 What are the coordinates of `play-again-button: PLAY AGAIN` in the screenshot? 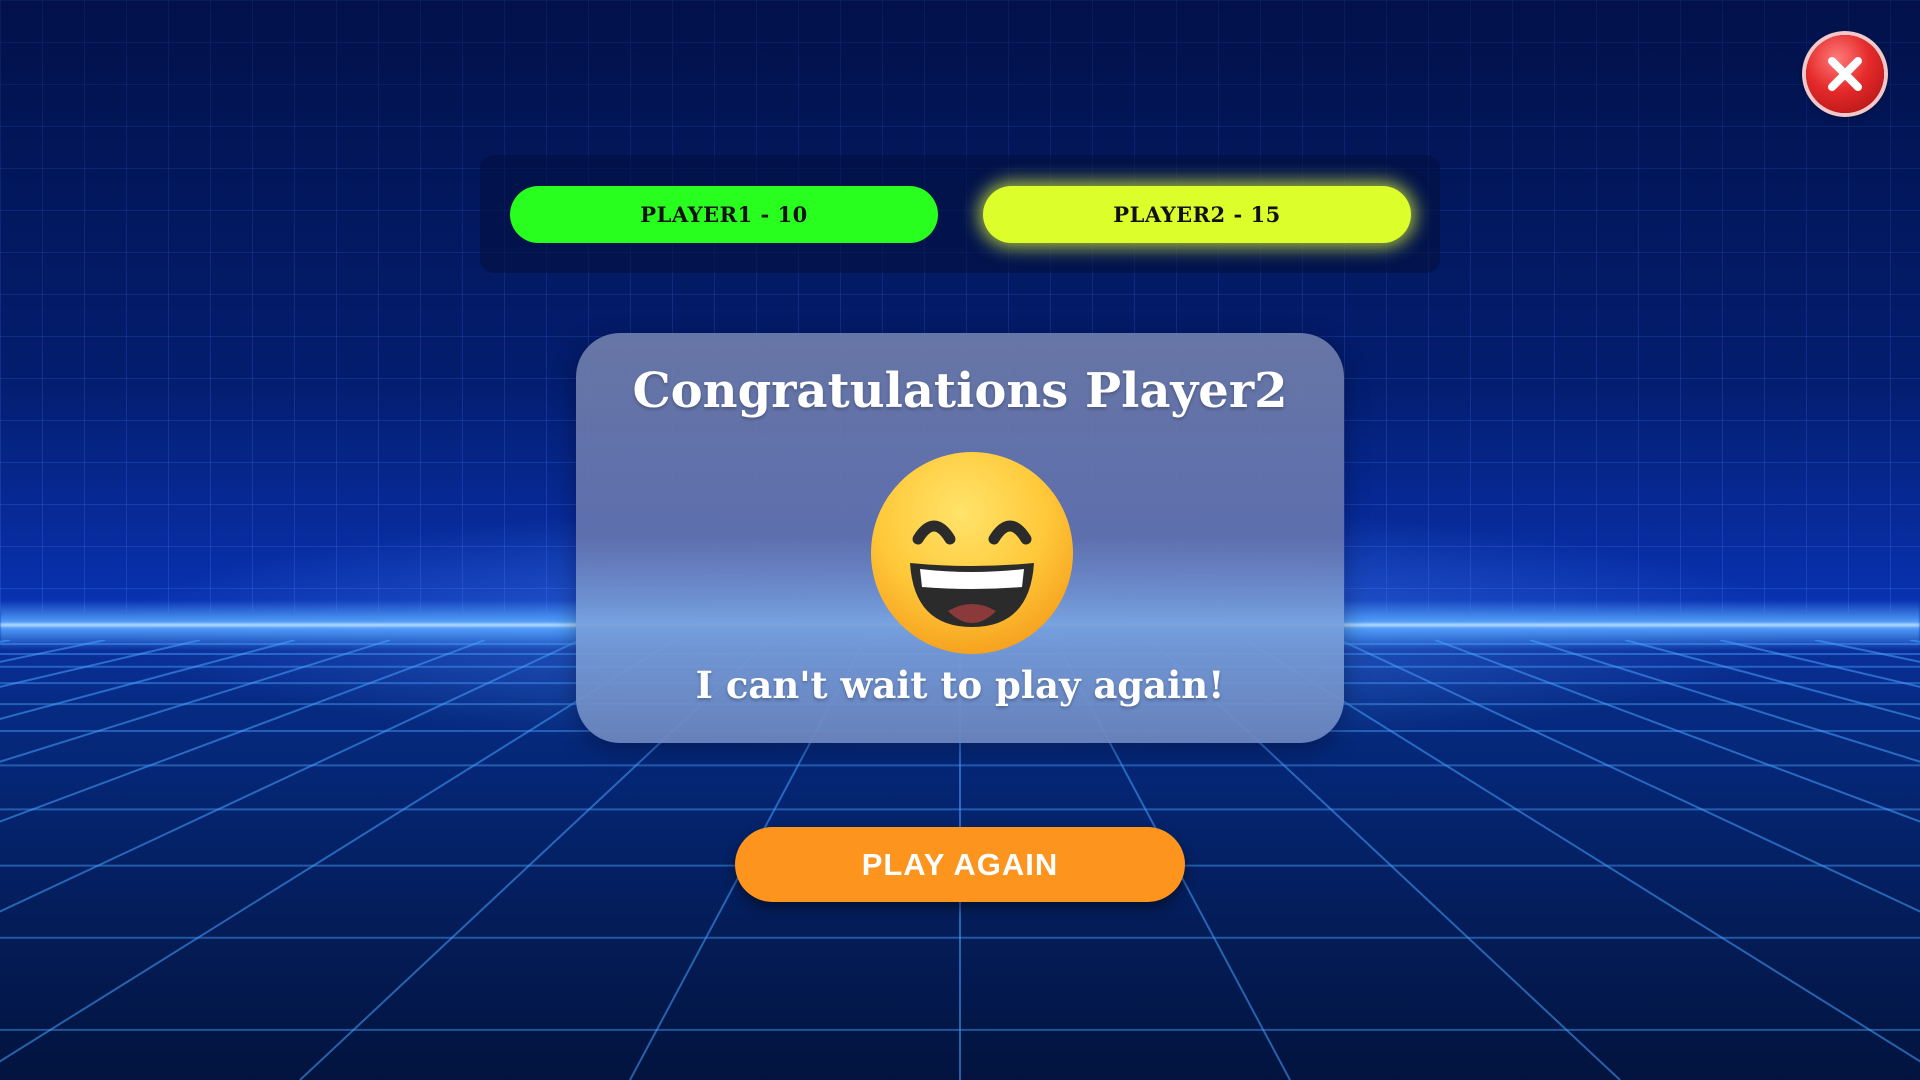 It's located at (960, 864).